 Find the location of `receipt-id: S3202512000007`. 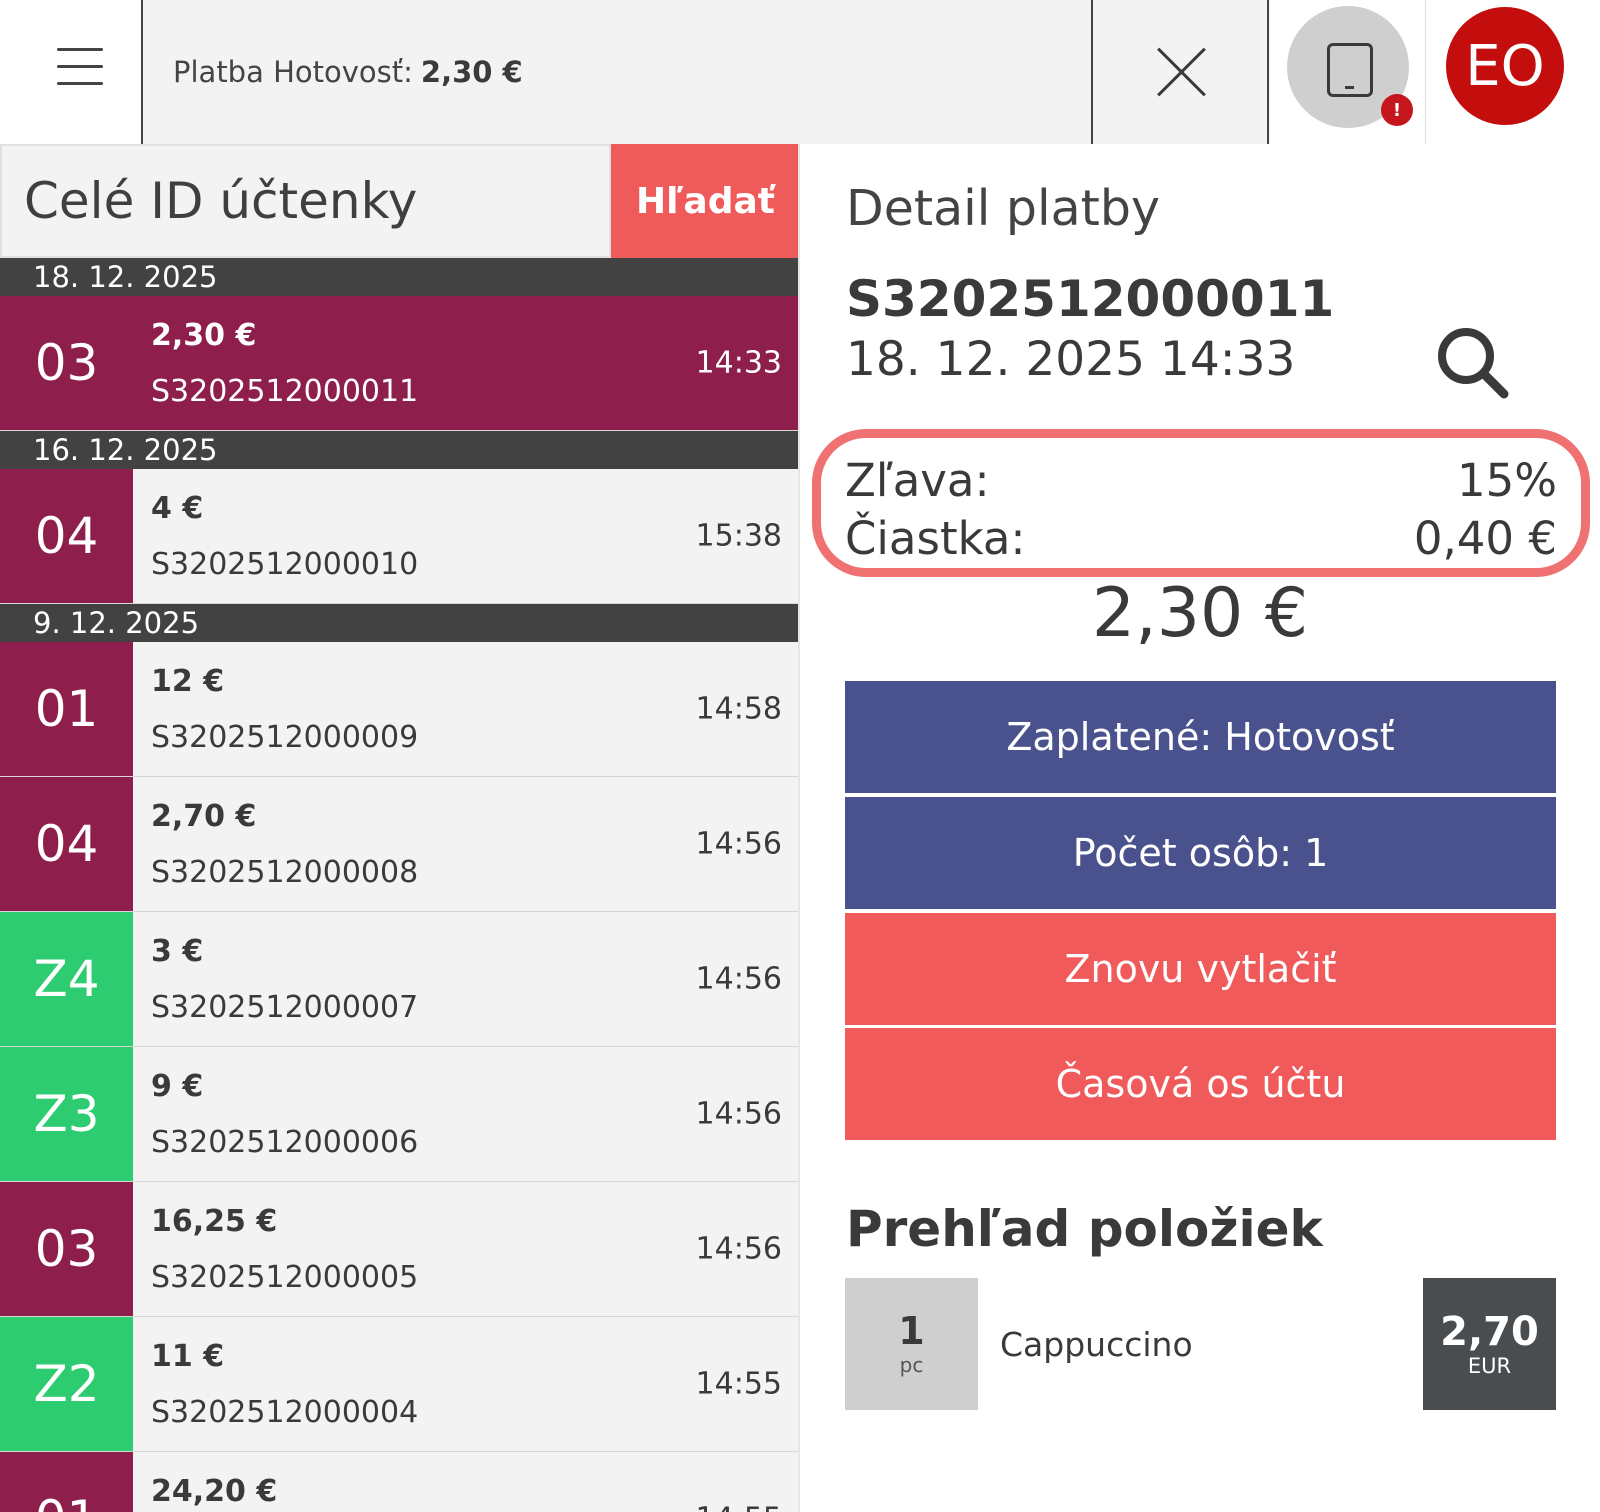

receipt-id: S3202512000007 is located at coordinates (285, 1007).